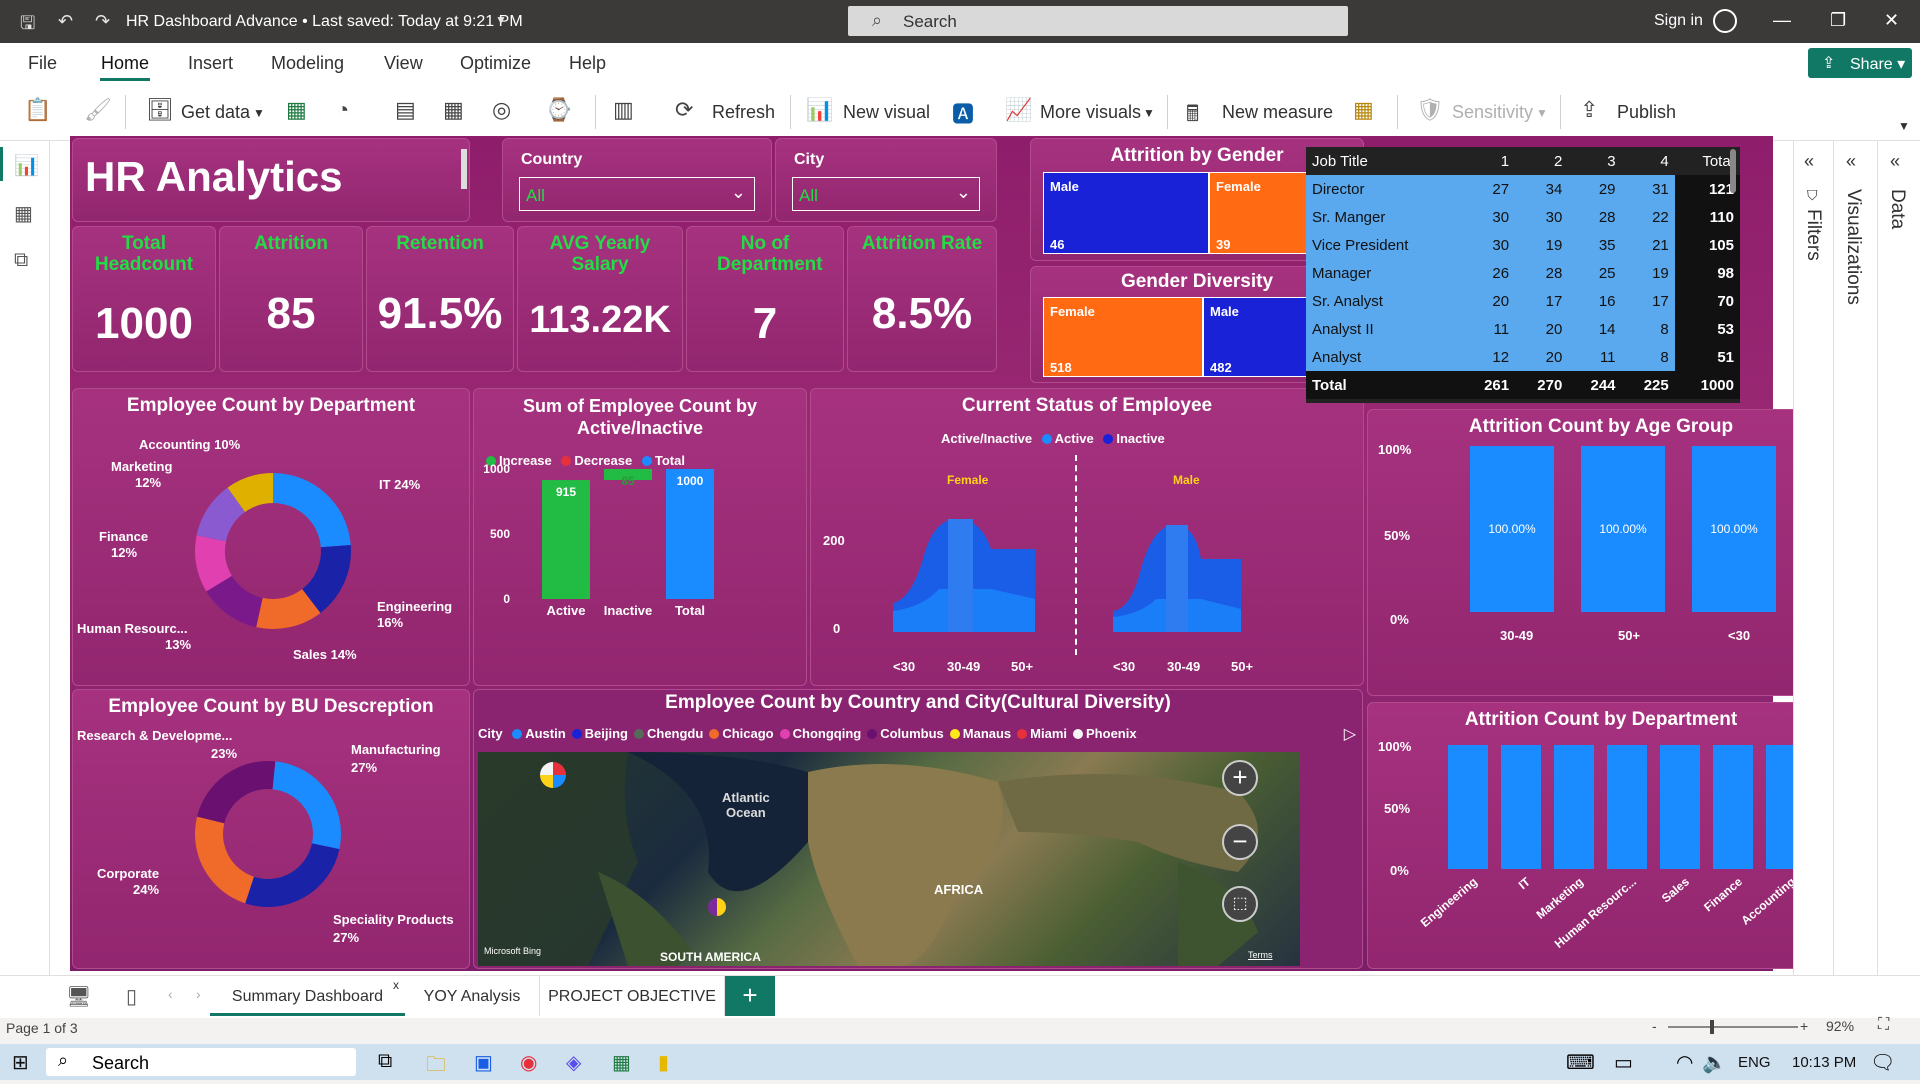  What do you see at coordinates (1838, 20) in the screenshot?
I see `restore-icon: ❐` at bounding box center [1838, 20].